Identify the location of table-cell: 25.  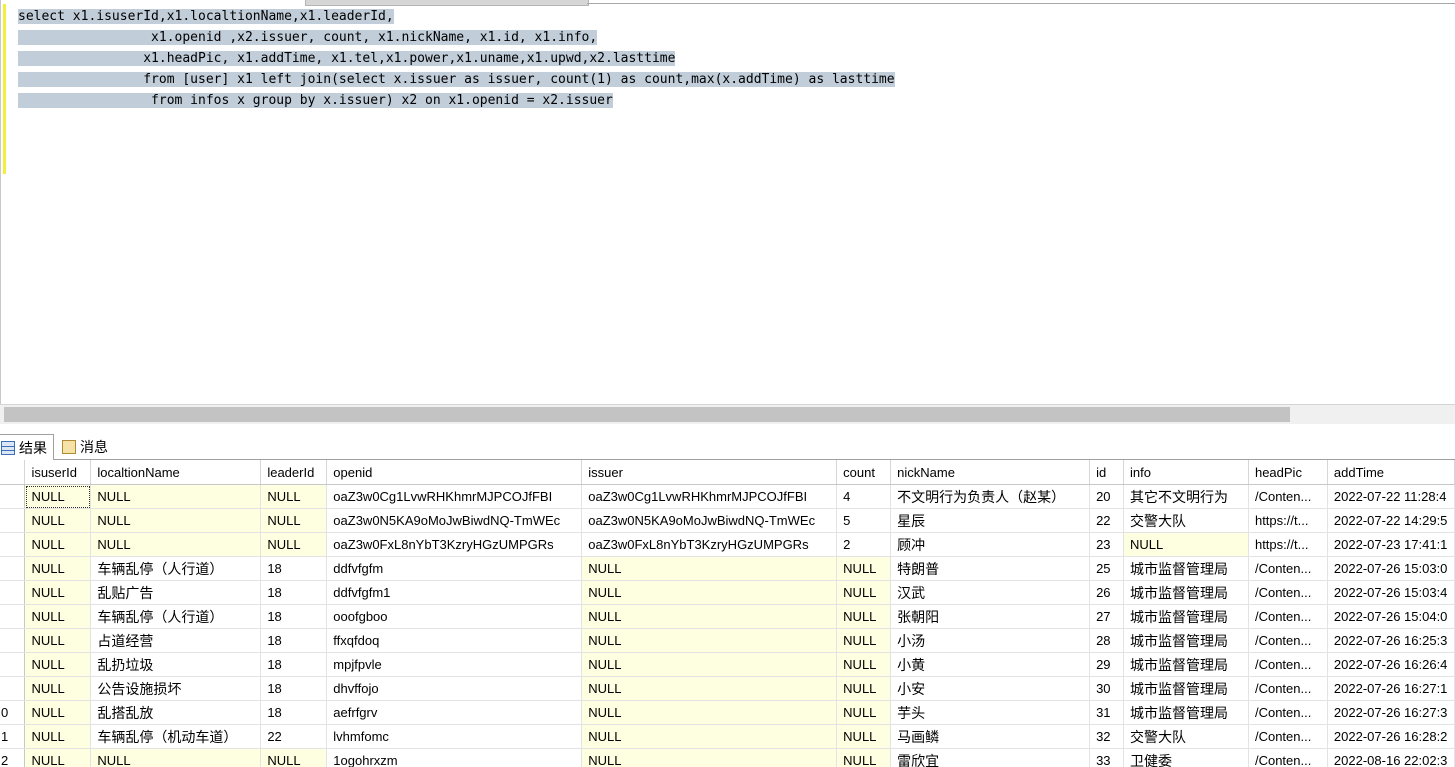
(1107, 568).